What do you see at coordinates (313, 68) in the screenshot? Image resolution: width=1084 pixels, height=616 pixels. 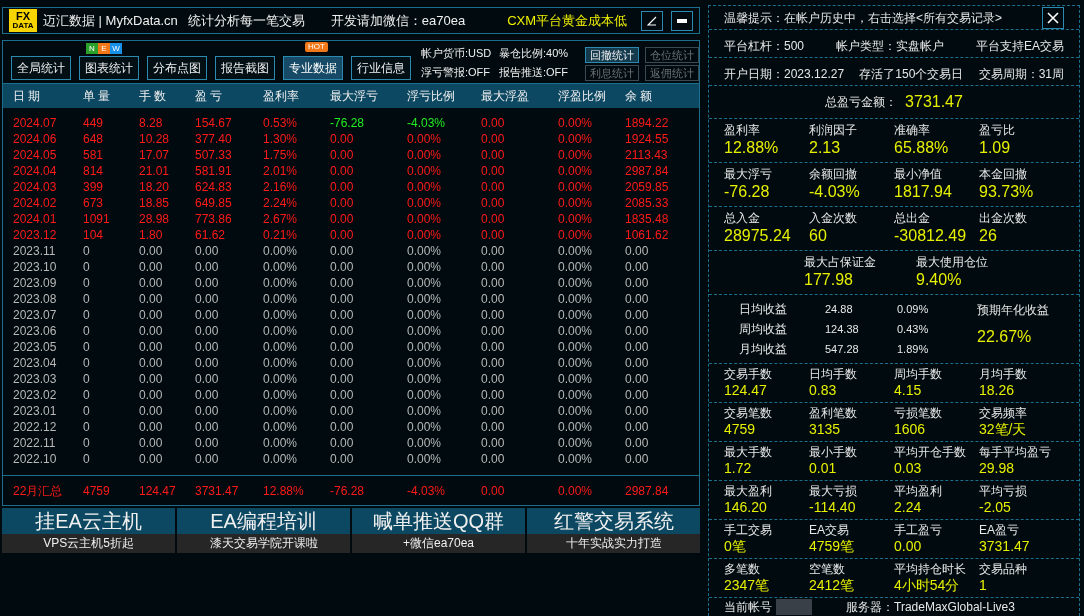 I see `tab: 专业数据` at bounding box center [313, 68].